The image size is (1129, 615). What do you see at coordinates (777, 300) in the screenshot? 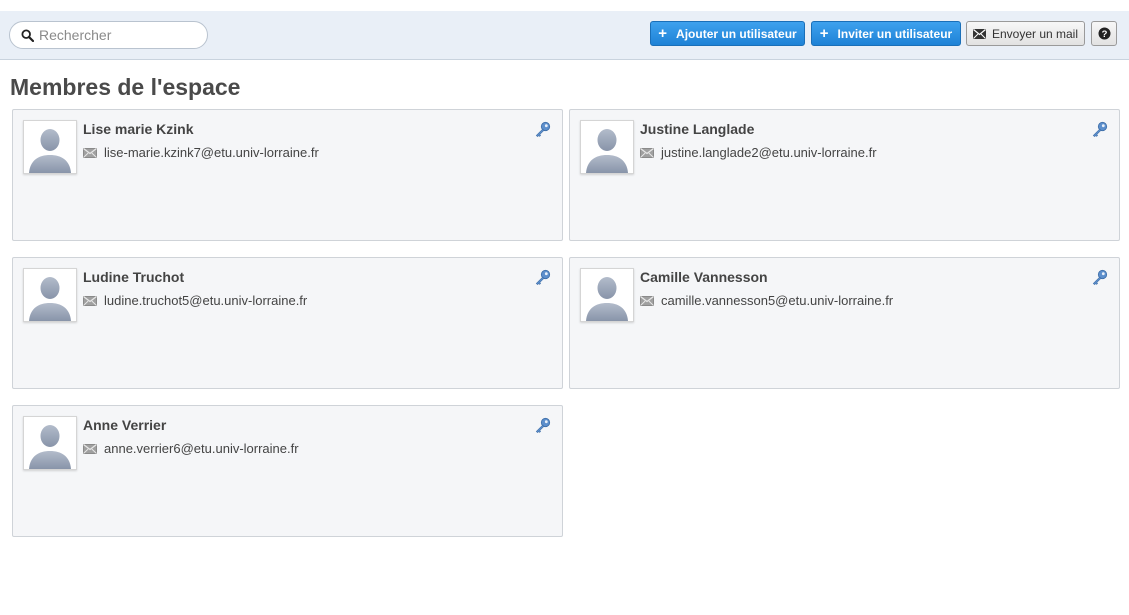
I see `member-email: camille.vannesson5@etu.univ-lorraine.fr` at bounding box center [777, 300].